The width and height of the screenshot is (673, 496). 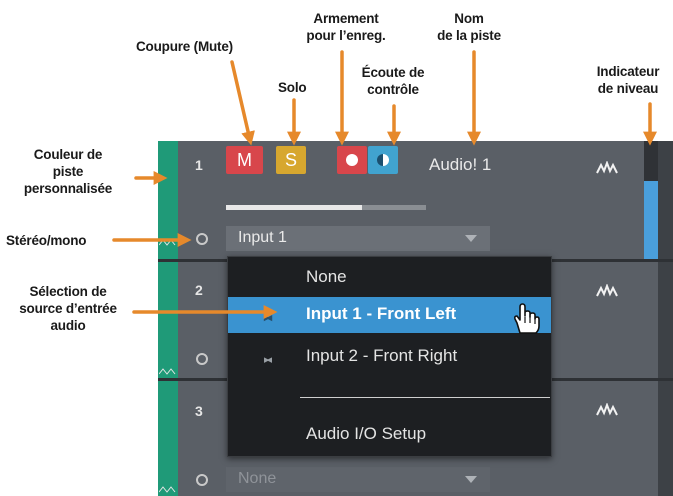 What do you see at coordinates (68, 325) in the screenshot?
I see `input-source-callout-line3: audio` at bounding box center [68, 325].